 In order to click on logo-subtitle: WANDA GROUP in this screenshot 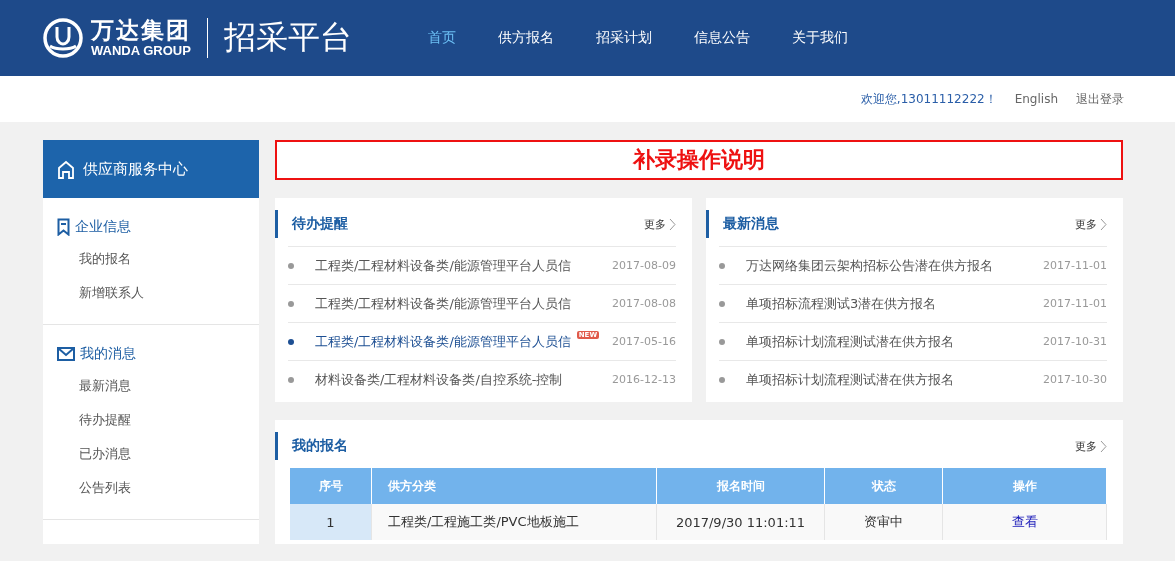, I will do `click(141, 51)`.